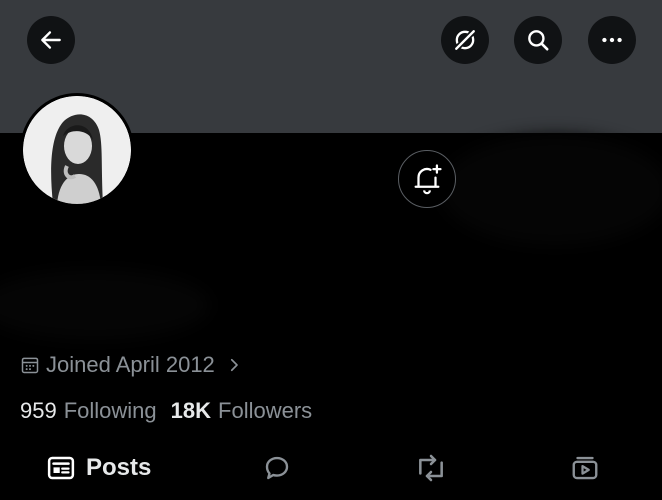 This screenshot has height=500, width=662. Describe the element at coordinates (119, 467) in the screenshot. I see `tab-posts-label: Posts` at that location.